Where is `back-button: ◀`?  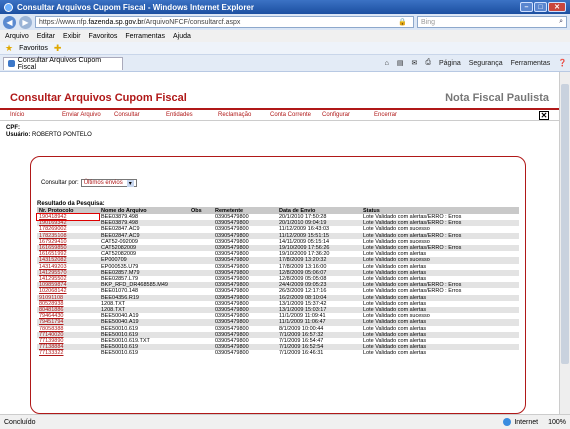 back-button: ◀ is located at coordinates (9, 22).